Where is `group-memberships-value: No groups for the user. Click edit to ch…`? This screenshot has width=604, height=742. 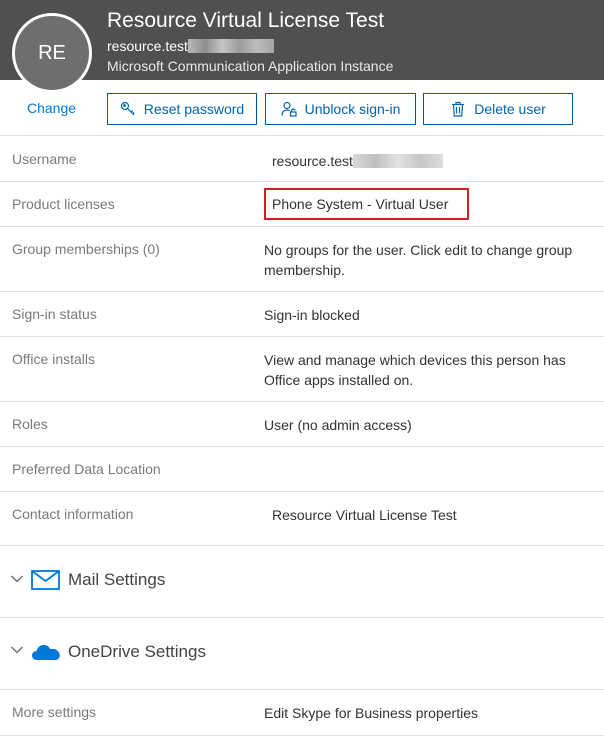
group-memberships-value: No groups for the user. Click edit to ch… is located at coordinates (429, 260).